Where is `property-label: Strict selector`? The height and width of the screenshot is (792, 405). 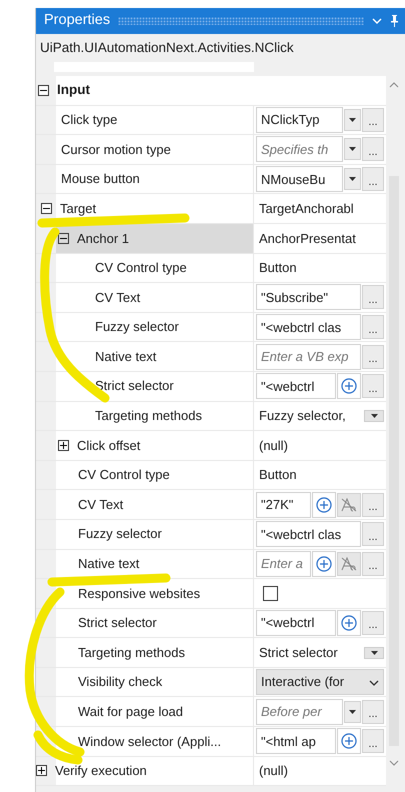
property-label: Strict selector is located at coordinates (117, 623).